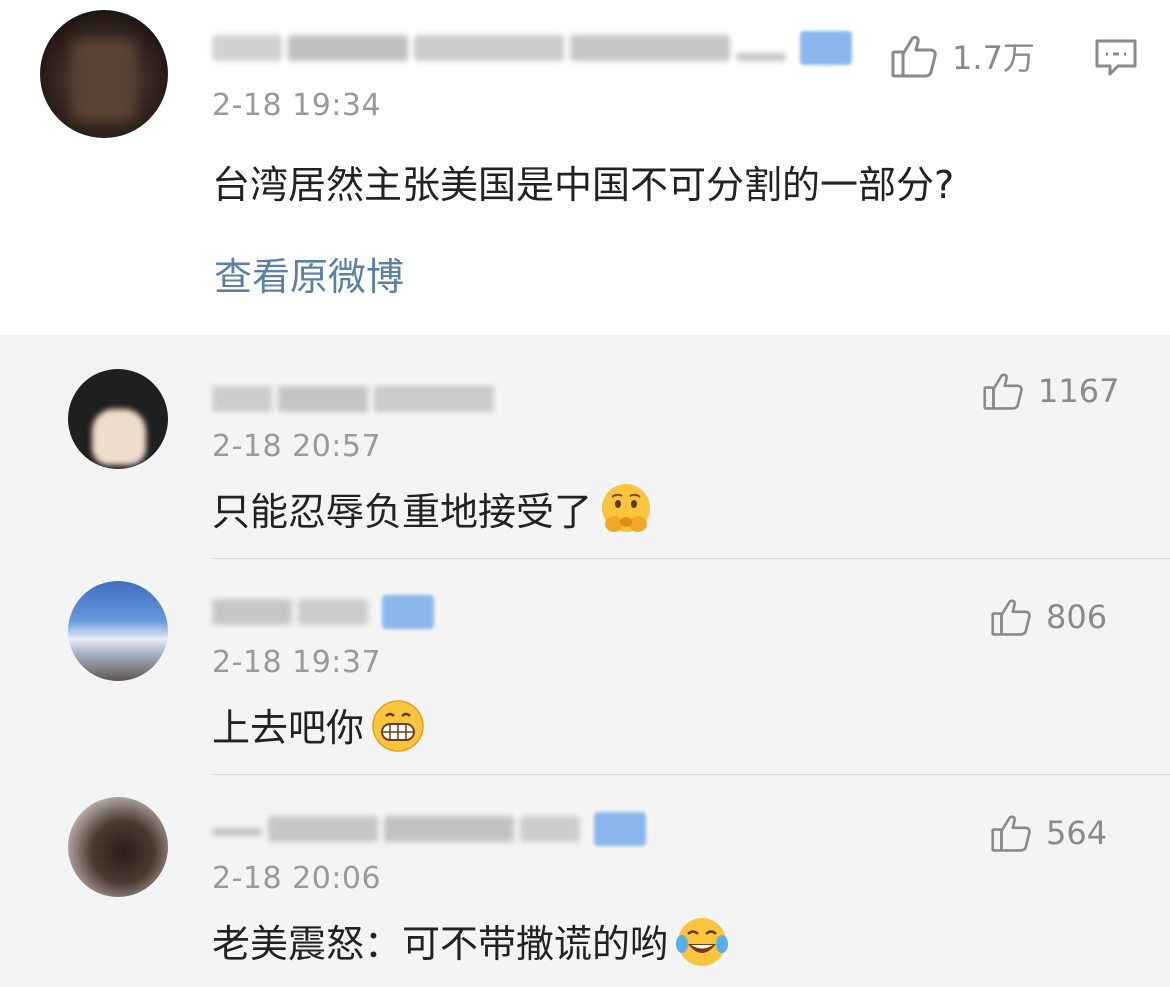 This screenshot has width=1170, height=987. What do you see at coordinates (297, 662) in the screenshot?
I see `reply-timestamp: 2-18 19:37` at bounding box center [297, 662].